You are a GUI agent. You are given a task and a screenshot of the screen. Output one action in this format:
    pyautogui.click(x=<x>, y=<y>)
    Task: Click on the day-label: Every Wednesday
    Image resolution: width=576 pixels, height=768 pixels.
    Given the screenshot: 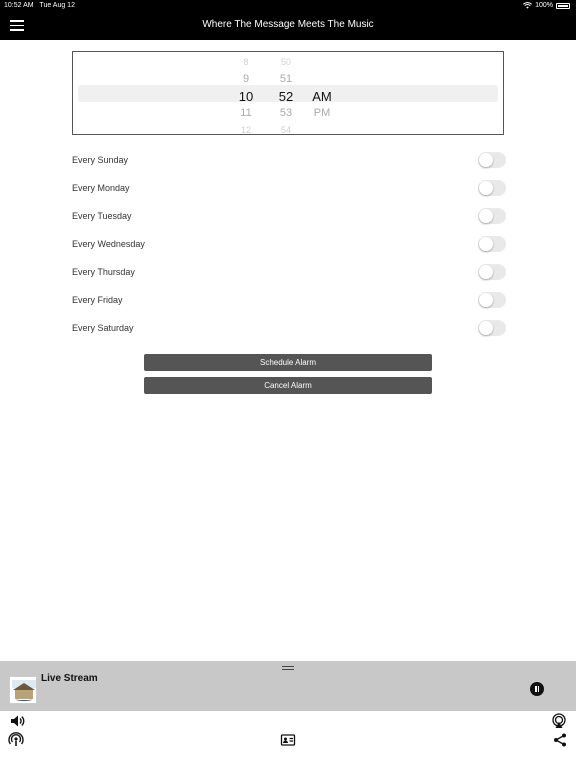 What is the action you would take?
    pyautogui.click(x=108, y=244)
    